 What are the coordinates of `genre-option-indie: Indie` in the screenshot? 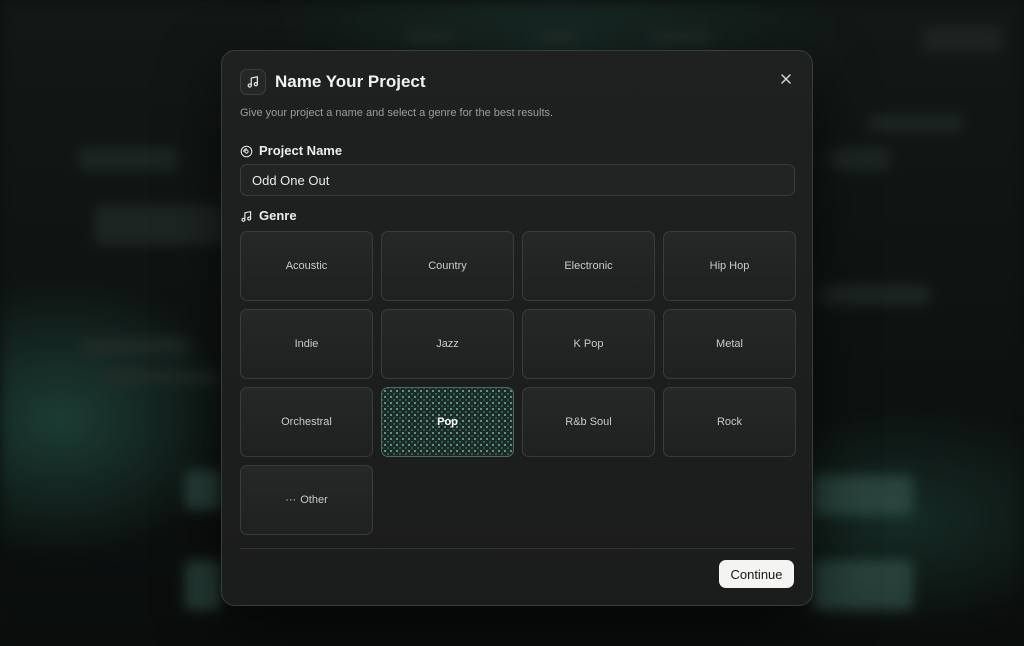 It's located at (306, 344).